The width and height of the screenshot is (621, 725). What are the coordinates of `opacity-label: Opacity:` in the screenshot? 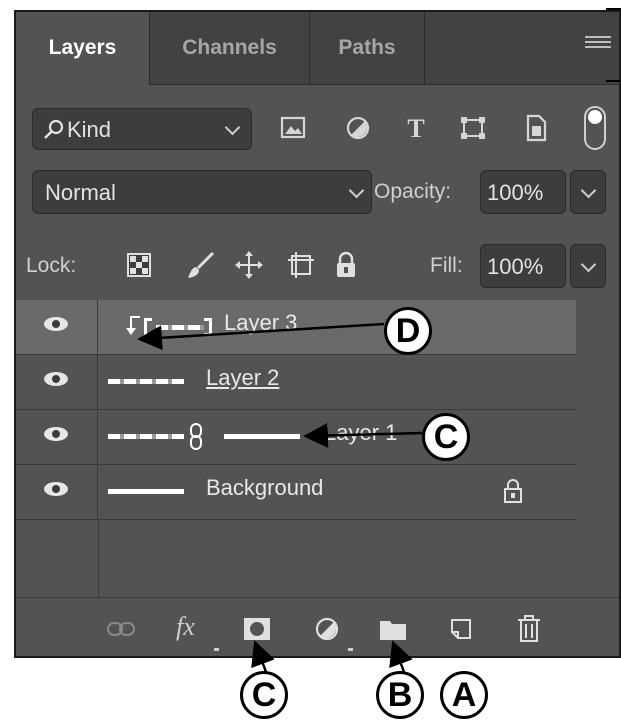 It's located at (413, 191).